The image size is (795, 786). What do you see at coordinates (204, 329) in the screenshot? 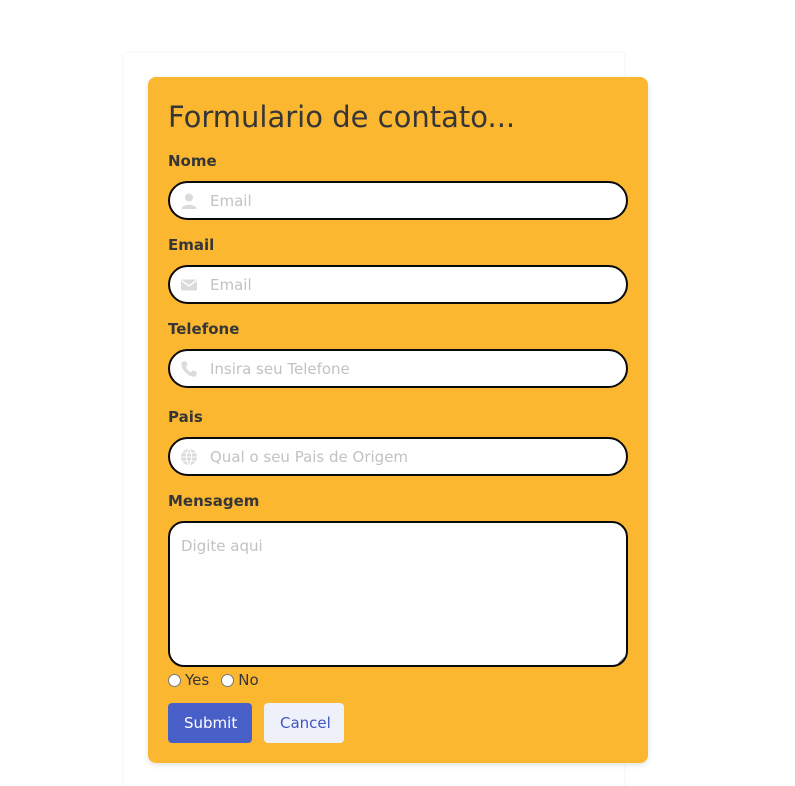
I see `phone-label: Telefone` at bounding box center [204, 329].